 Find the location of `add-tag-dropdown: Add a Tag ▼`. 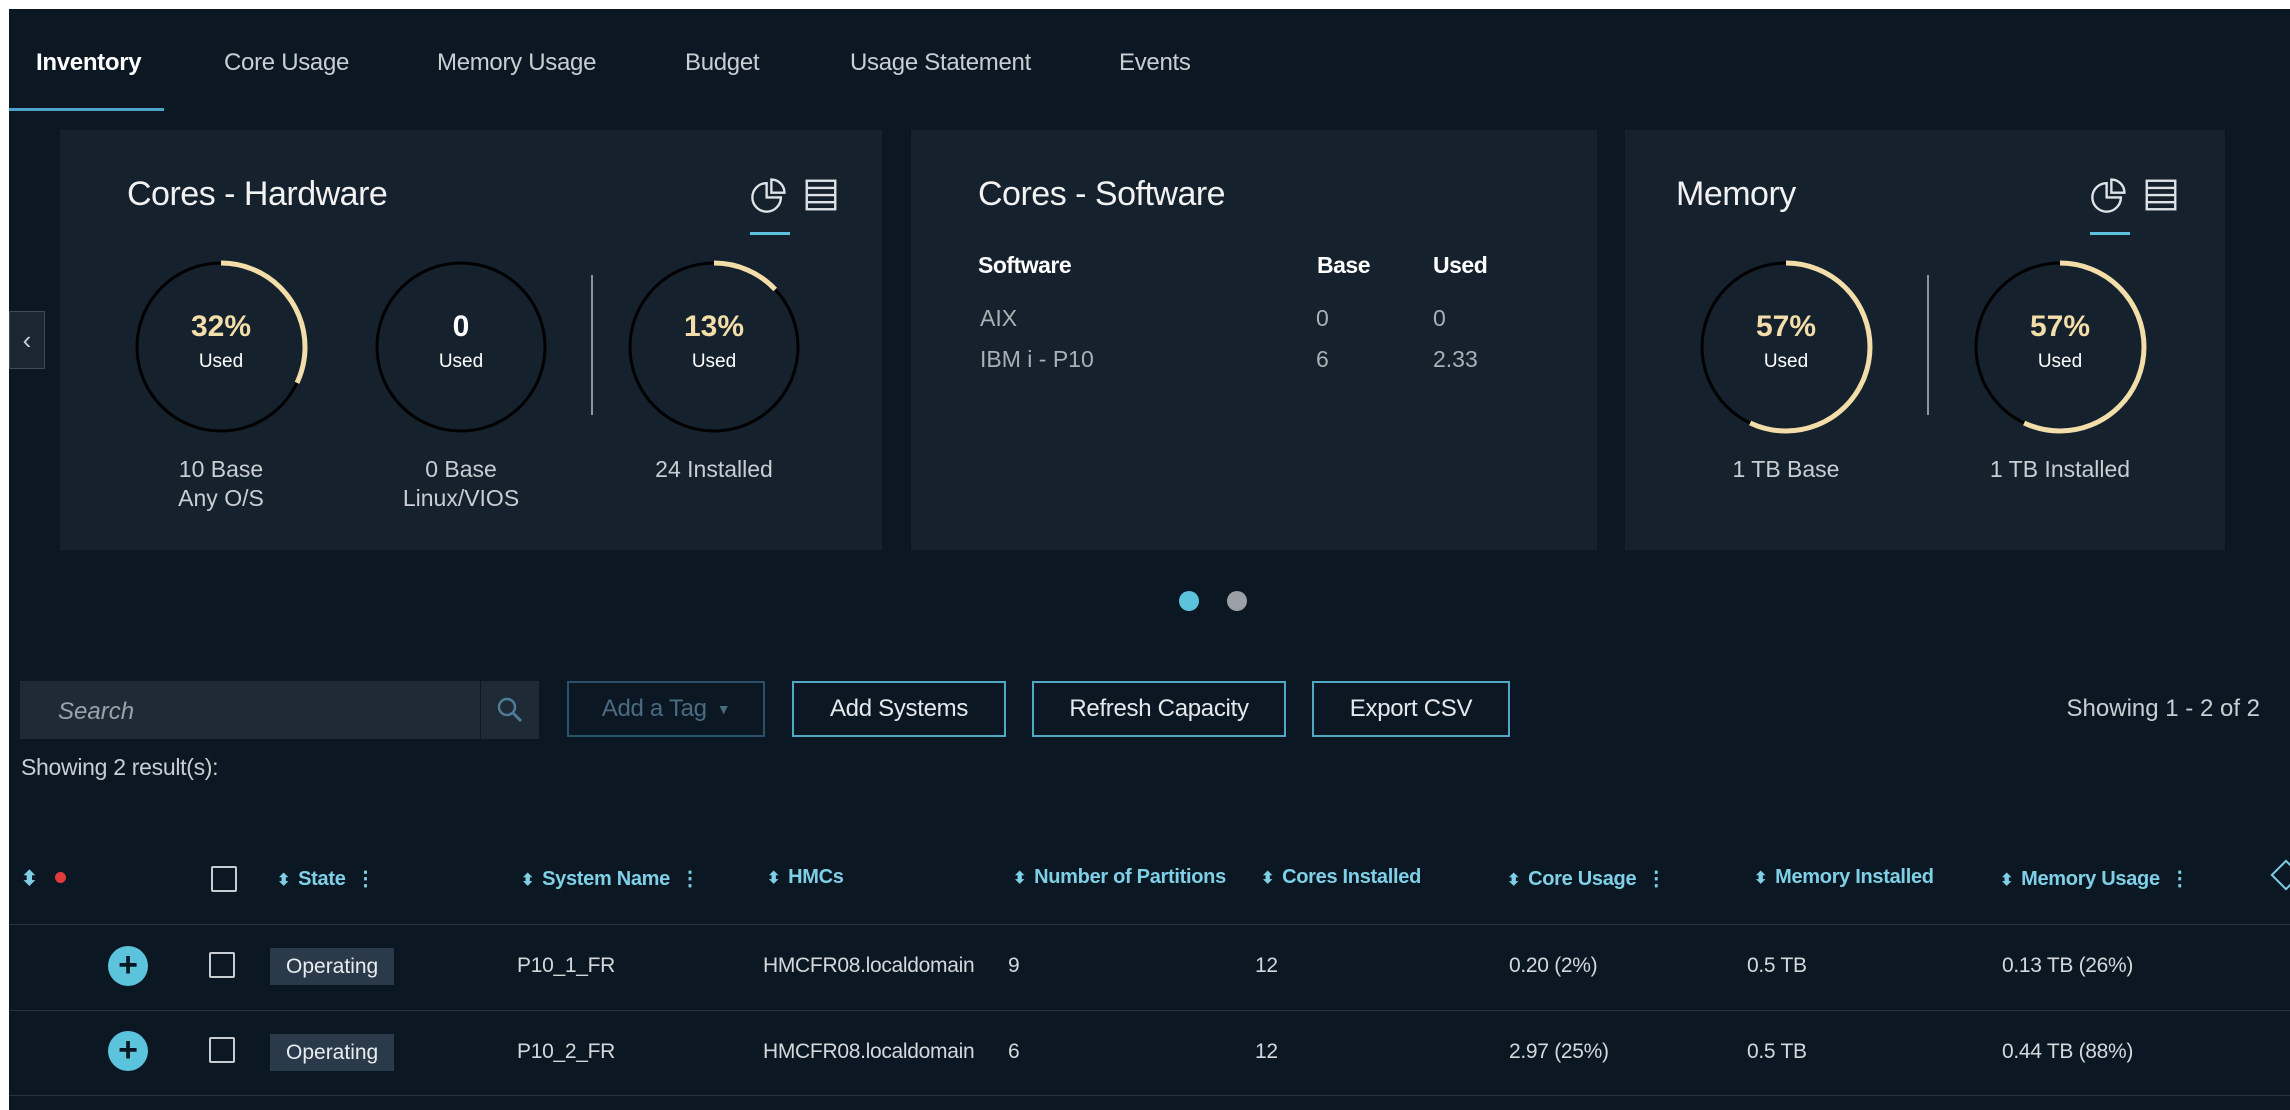

add-tag-dropdown: Add a Tag ▼ is located at coordinates (666, 709).